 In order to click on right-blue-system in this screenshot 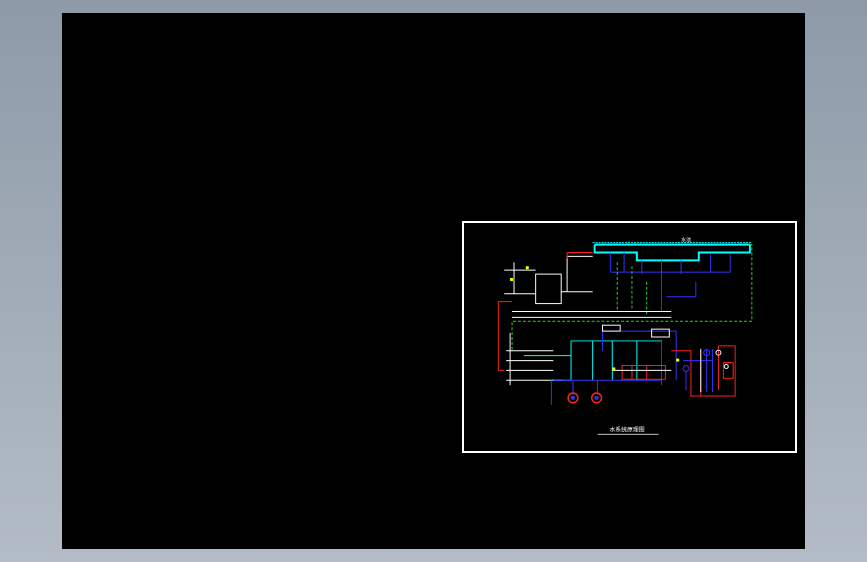, I will do `click(698, 370)`.